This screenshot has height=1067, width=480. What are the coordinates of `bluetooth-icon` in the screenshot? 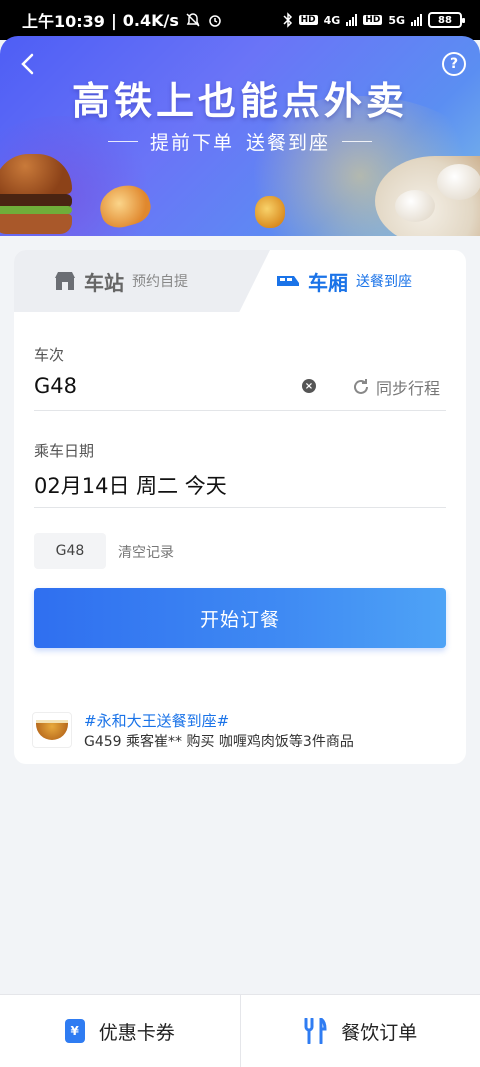 It's located at (288, 20).